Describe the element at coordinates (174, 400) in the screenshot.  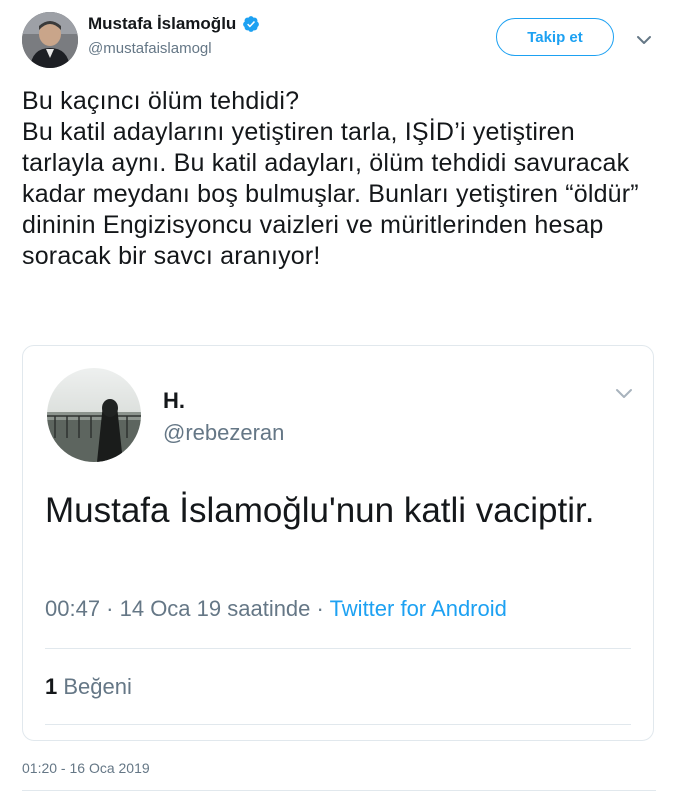
I see `quoted-author-name: H.` at that location.